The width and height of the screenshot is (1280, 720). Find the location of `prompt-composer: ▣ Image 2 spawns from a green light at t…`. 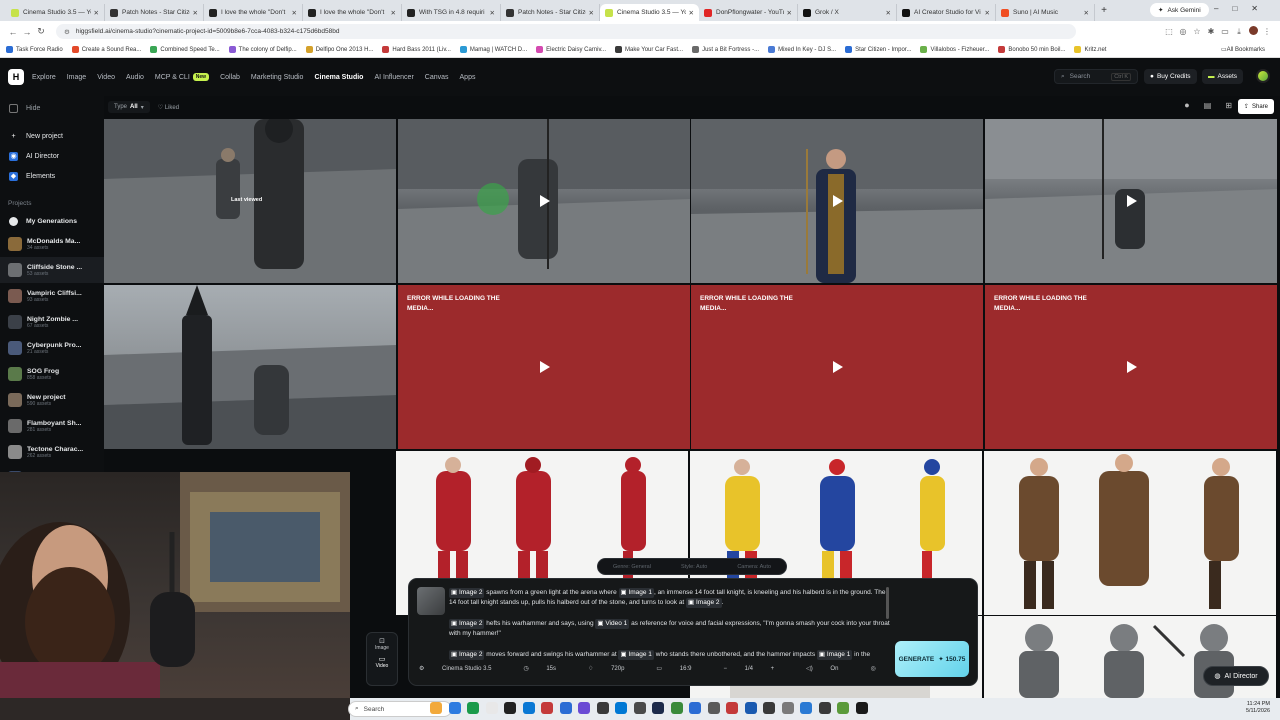

prompt-composer: ▣ Image 2 spawns from a green light at t… is located at coordinates (693, 632).